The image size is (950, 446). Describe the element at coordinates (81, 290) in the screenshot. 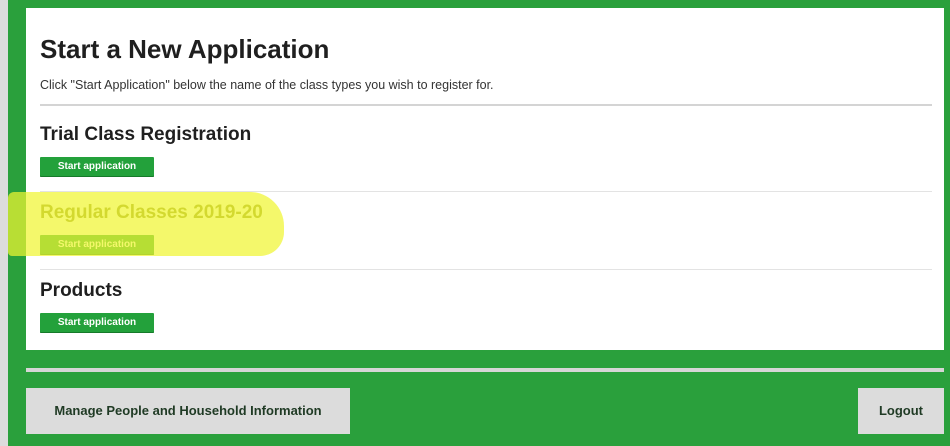

I see `section-title: Products` at that location.